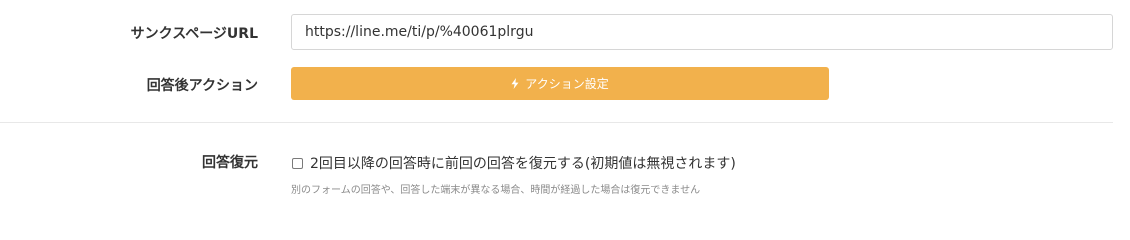 The width and height of the screenshot is (1130, 240). Describe the element at coordinates (523, 163) in the screenshot. I see `restore-checkbox-label: 2回目以降の回答時に前回の回答を復元する(初期値は無視されます)` at that location.